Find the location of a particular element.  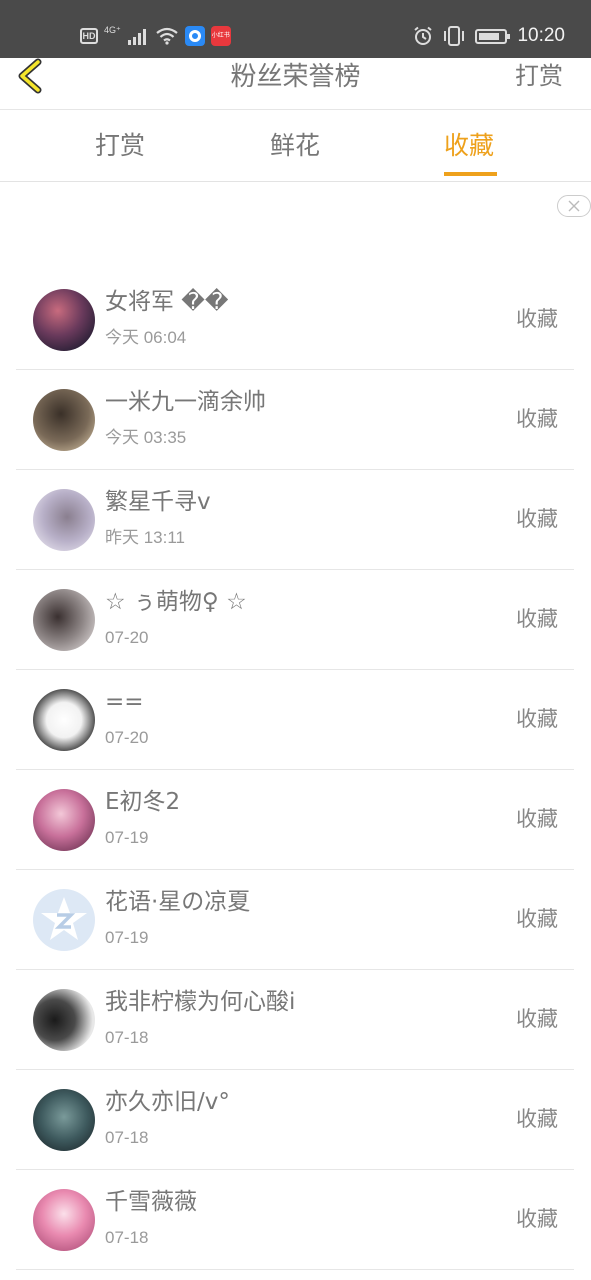

list-item: 亦久亦旧/v° 07-18 收藏 is located at coordinates (295, 1120).